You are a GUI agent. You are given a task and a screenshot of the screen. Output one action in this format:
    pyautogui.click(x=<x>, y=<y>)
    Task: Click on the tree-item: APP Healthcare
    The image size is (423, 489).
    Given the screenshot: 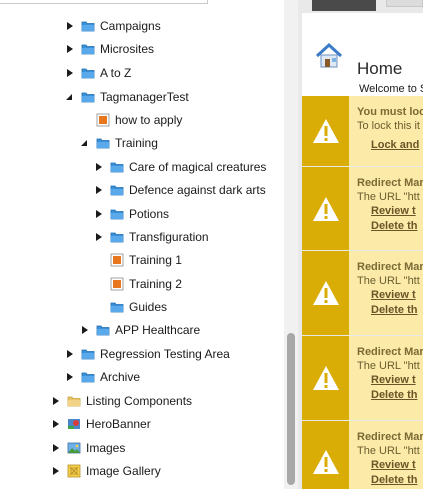 What is the action you would take?
    pyautogui.click(x=140, y=330)
    